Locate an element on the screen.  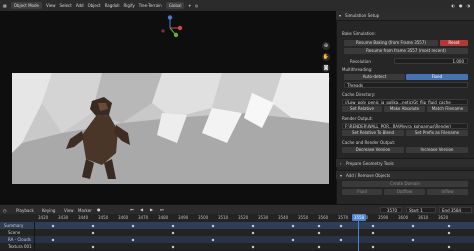
auto-detect-toggle: Auto-detect is located at coordinates (374, 77).